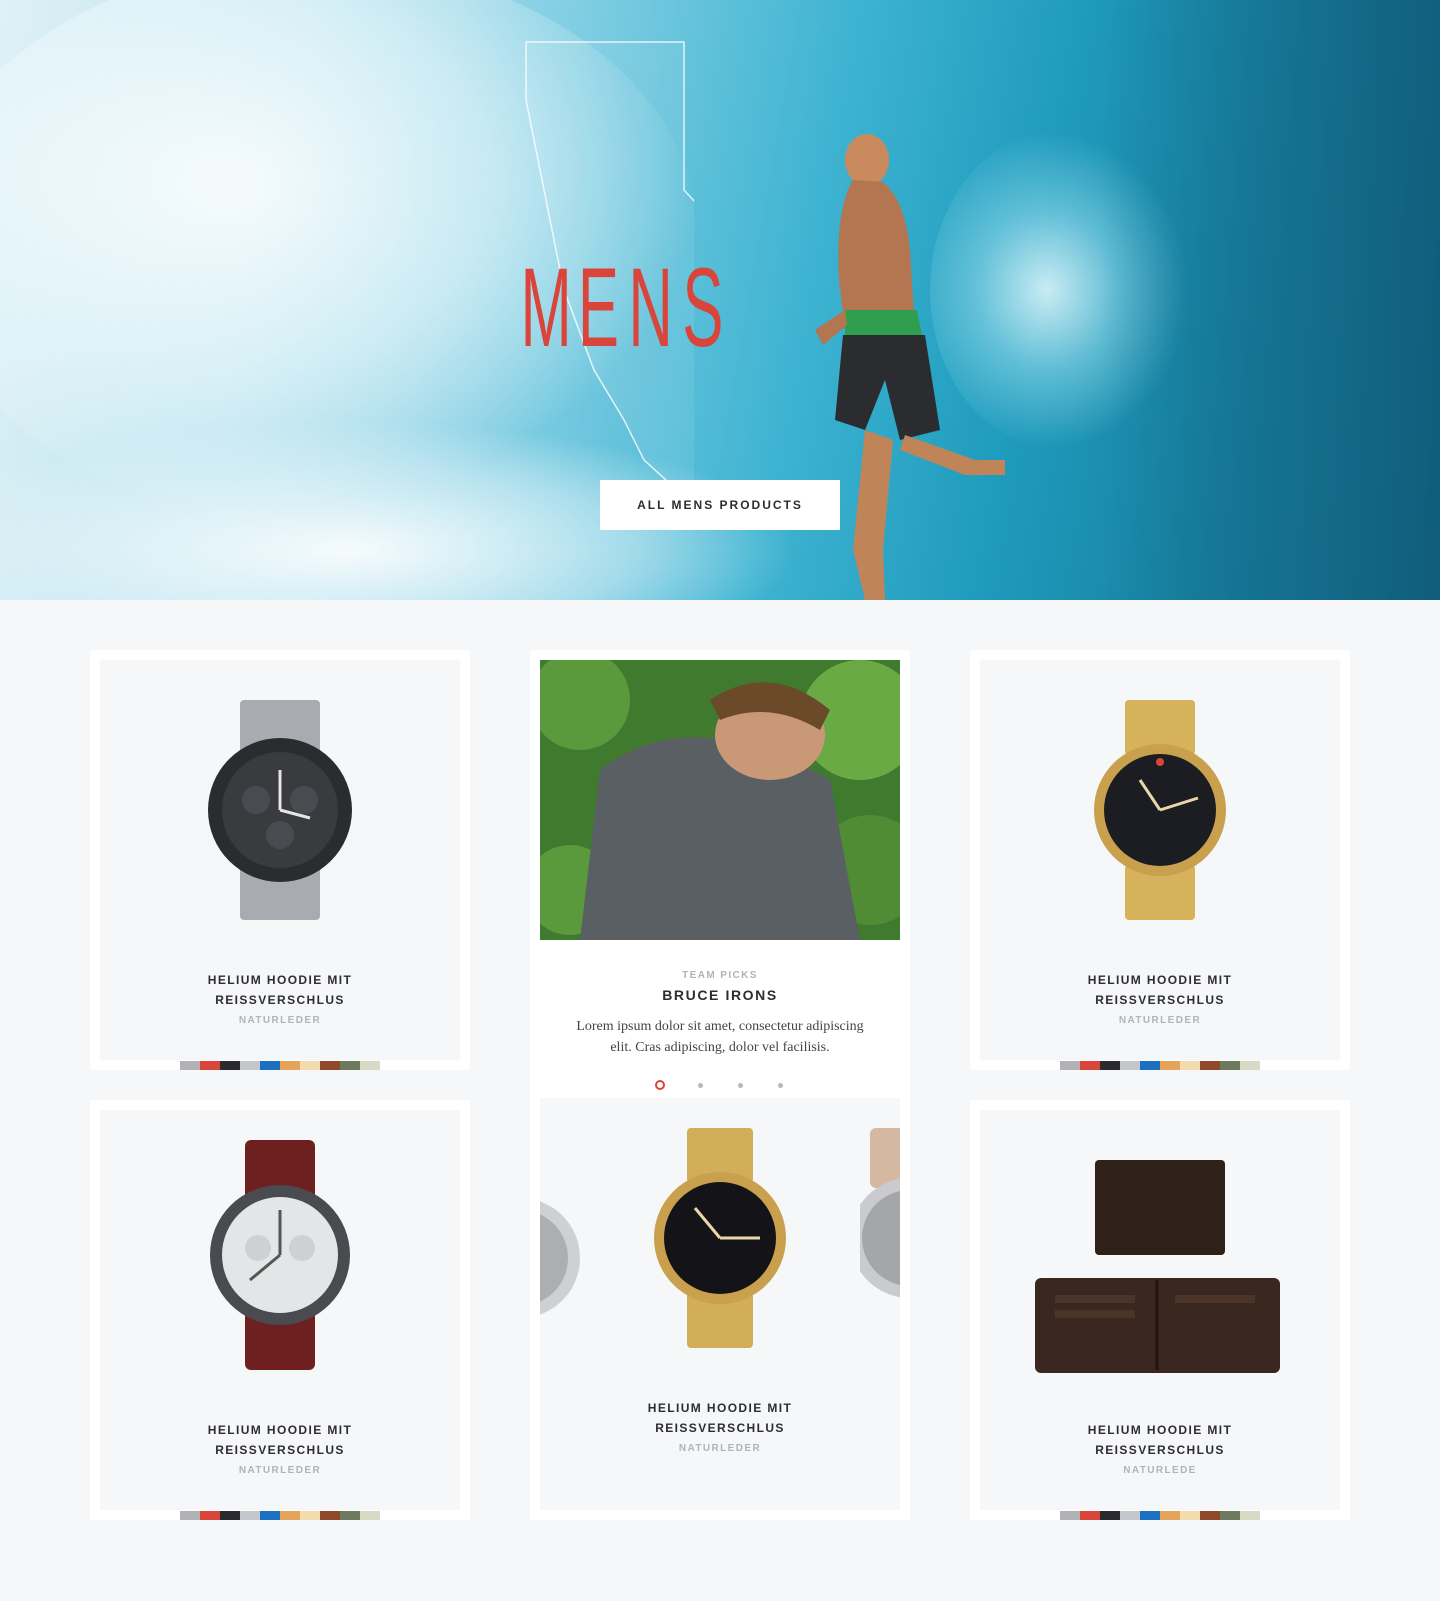  I want to click on athlete-name: BRUCE IRONS, so click(720, 995).